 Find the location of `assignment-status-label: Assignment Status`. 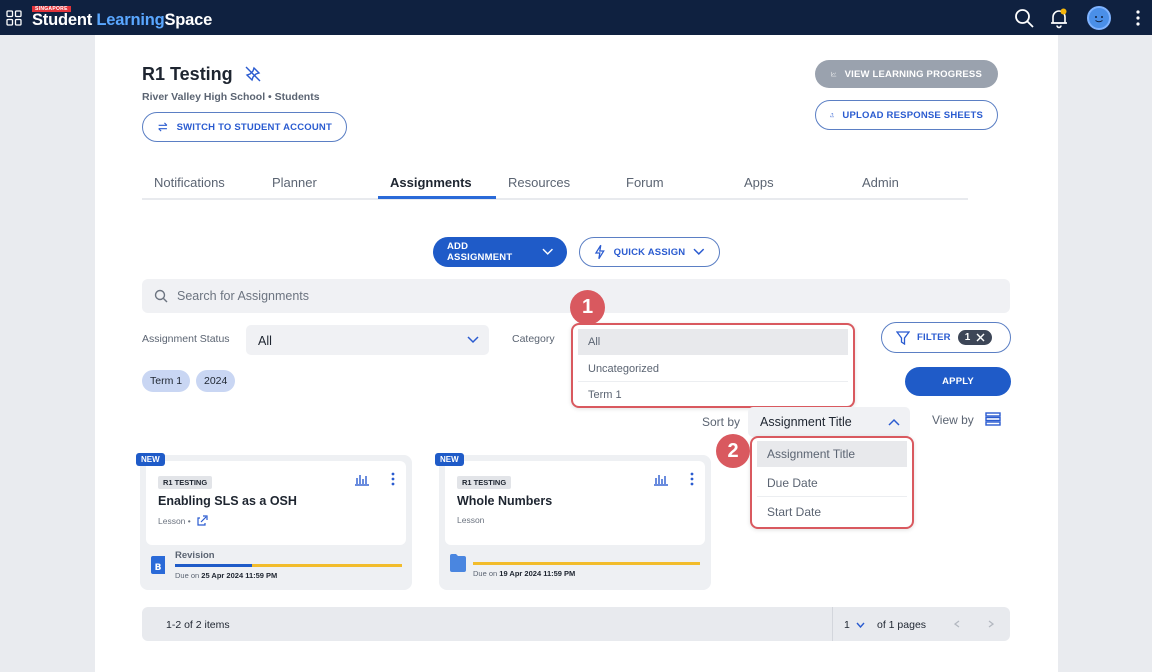

assignment-status-label: Assignment Status is located at coordinates (186, 339).